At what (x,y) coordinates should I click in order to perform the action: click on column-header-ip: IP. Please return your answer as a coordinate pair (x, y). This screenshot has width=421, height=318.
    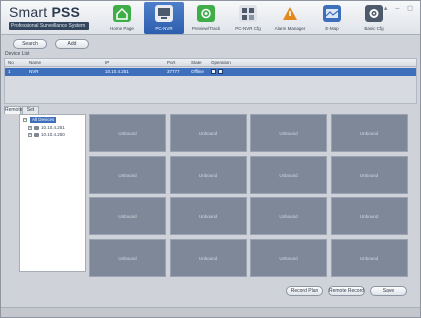
    Looking at the image, I should click on (107, 62).